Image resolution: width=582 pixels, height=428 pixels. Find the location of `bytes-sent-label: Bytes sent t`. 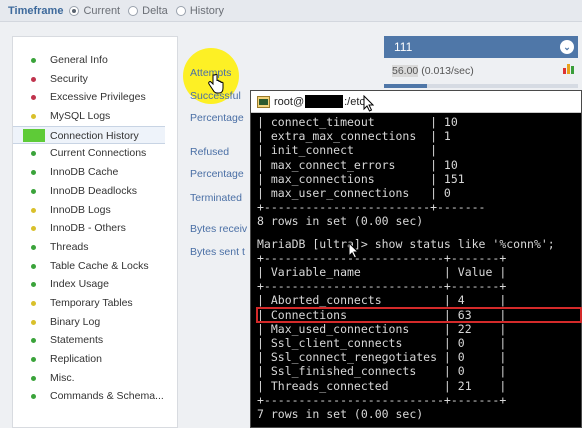

bytes-sent-label: Bytes sent t is located at coordinates (217, 252).